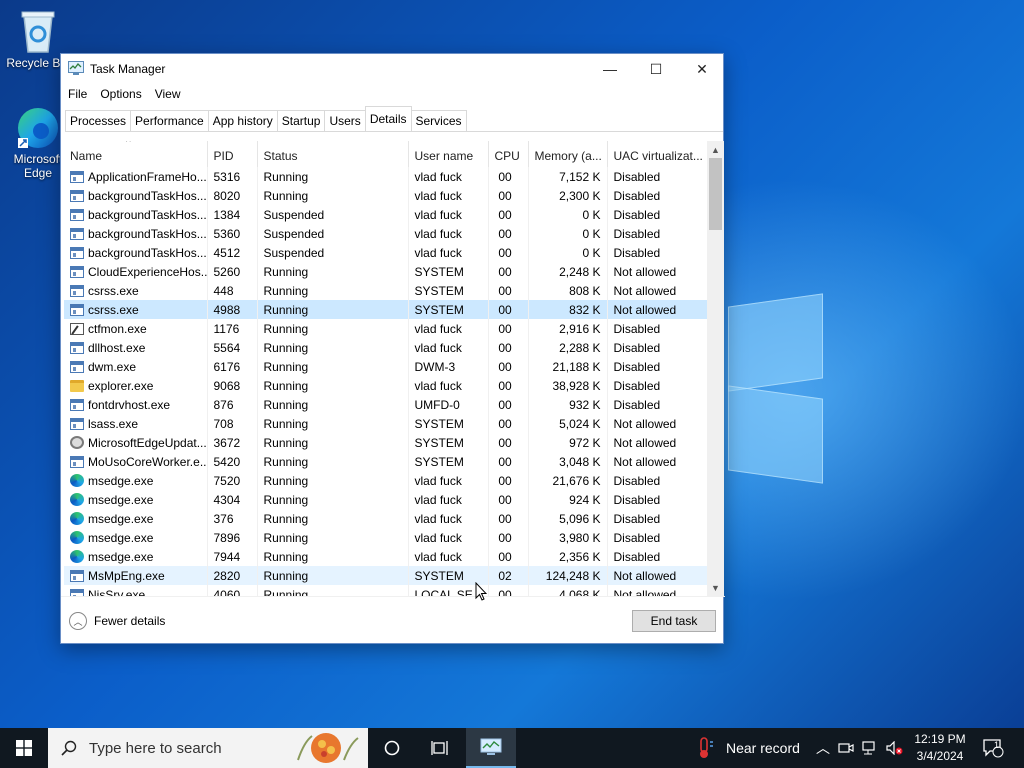  What do you see at coordinates (508, 154) in the screenshot?
I see `column-header-cpu: CPU` at bounding box center [508, 154].